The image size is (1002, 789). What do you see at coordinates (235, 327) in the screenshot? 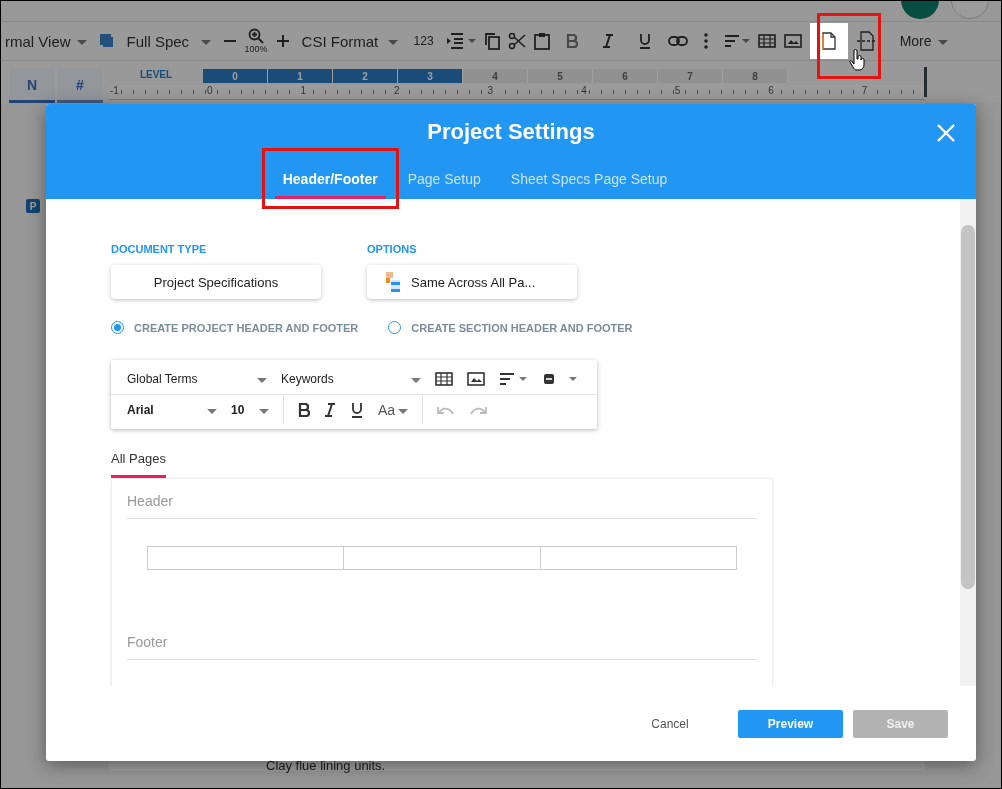
I see `scope-radio: CREATE PROJECT HEADER AND FOOTER` at bounding box center [235, 327].